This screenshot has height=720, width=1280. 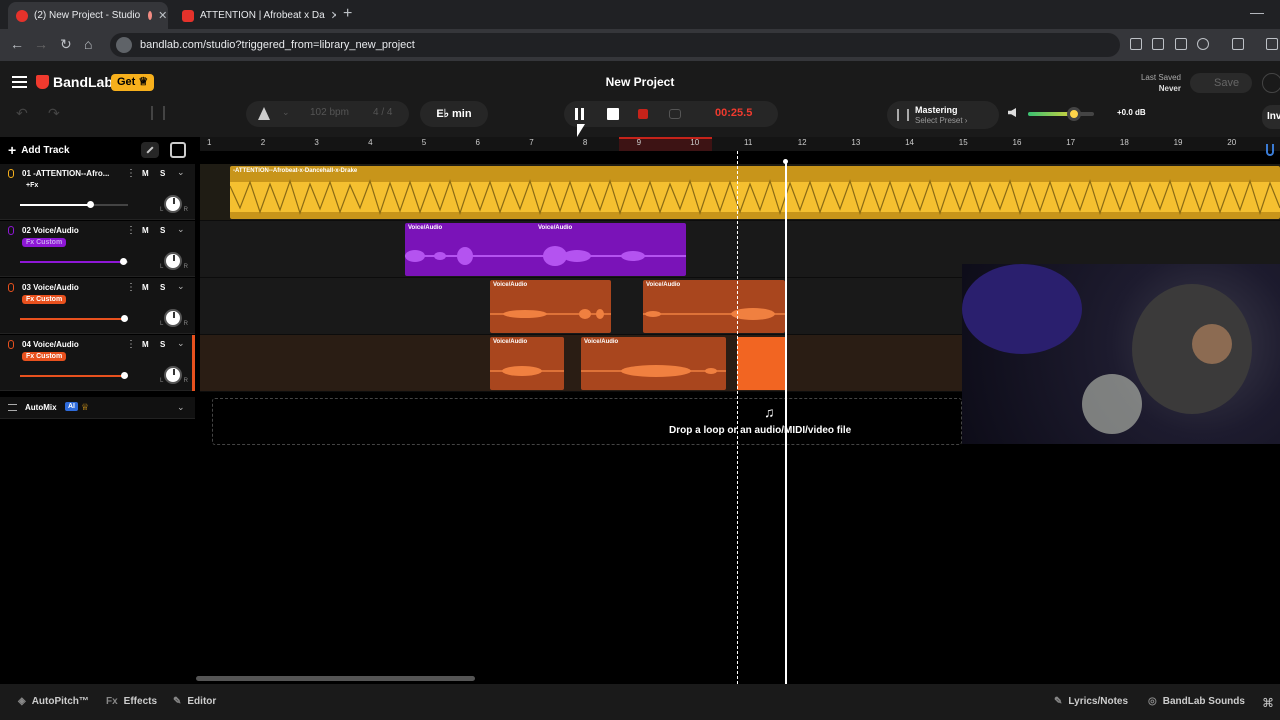 What do you see at coordinates (335, 678) in the screenshot?
I see `horizontal-scrollbar` at bounding box center [335, 678].